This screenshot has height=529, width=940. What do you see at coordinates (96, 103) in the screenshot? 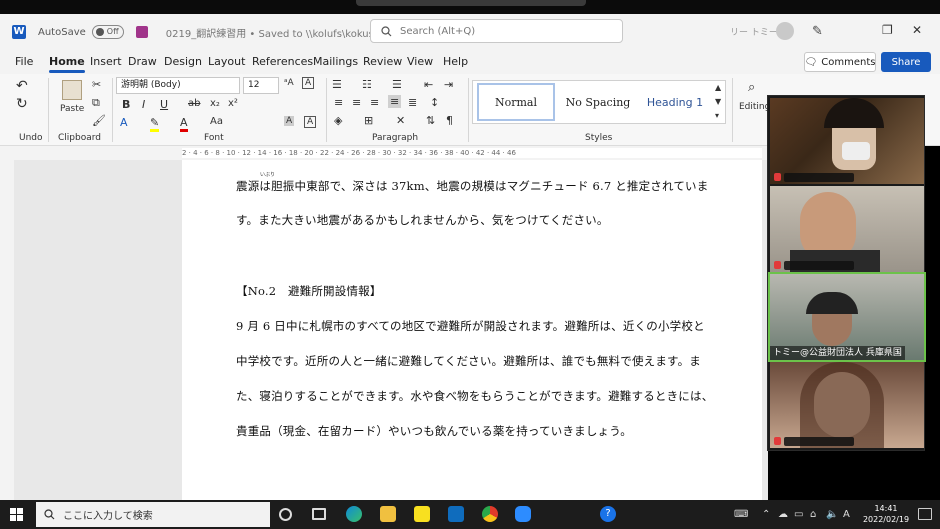
I see `copy-icon: ⧉` at bounding box center [96, 103].